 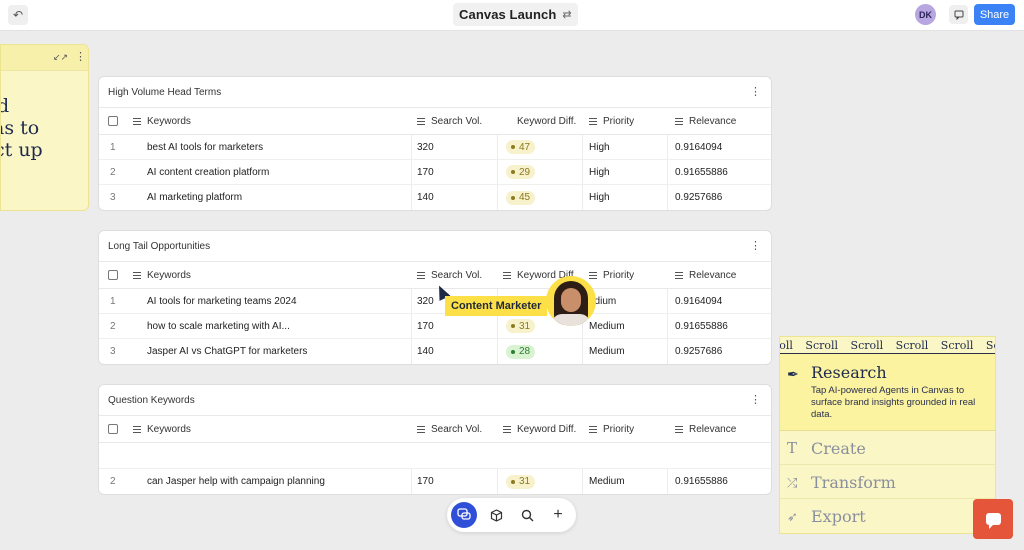 I want to click on row-number: 1, so click(x=113, y=301).